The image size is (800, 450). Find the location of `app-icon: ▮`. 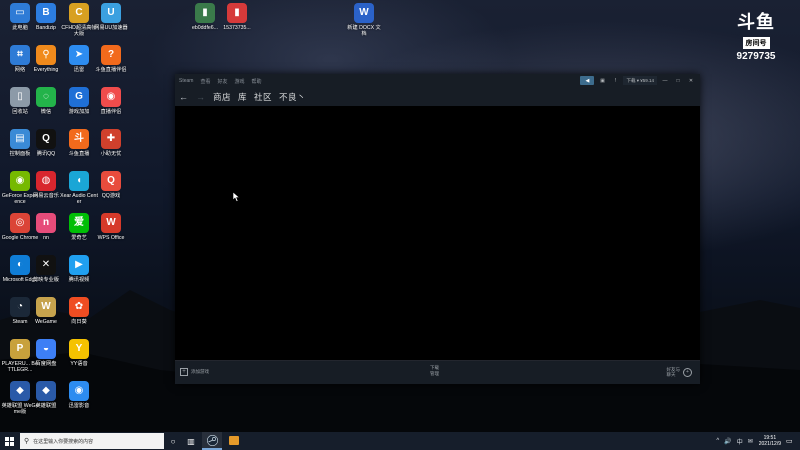

app-icon: ▮ is located at coordinates (205, 13).